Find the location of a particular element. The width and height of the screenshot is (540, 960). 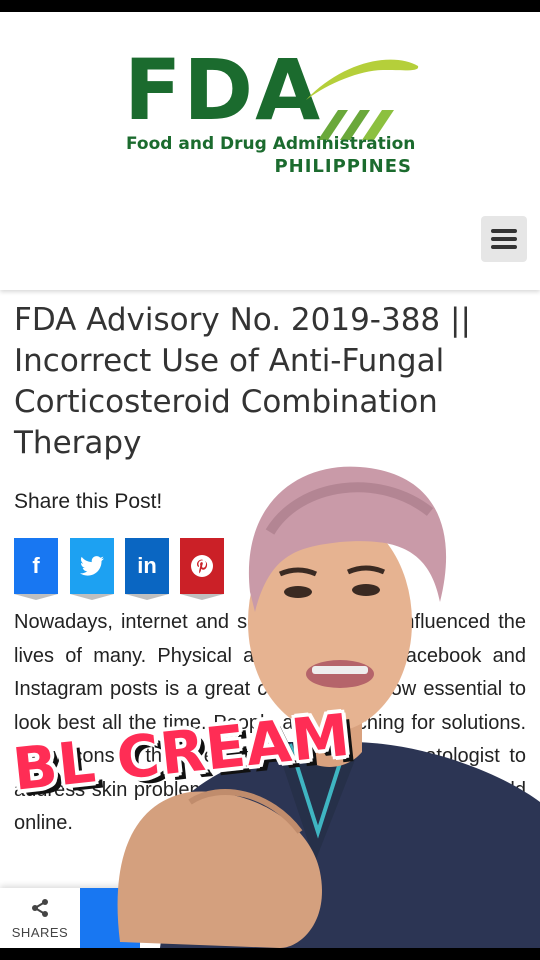

shares-label: SHARES is located at coordinates (40, 932).